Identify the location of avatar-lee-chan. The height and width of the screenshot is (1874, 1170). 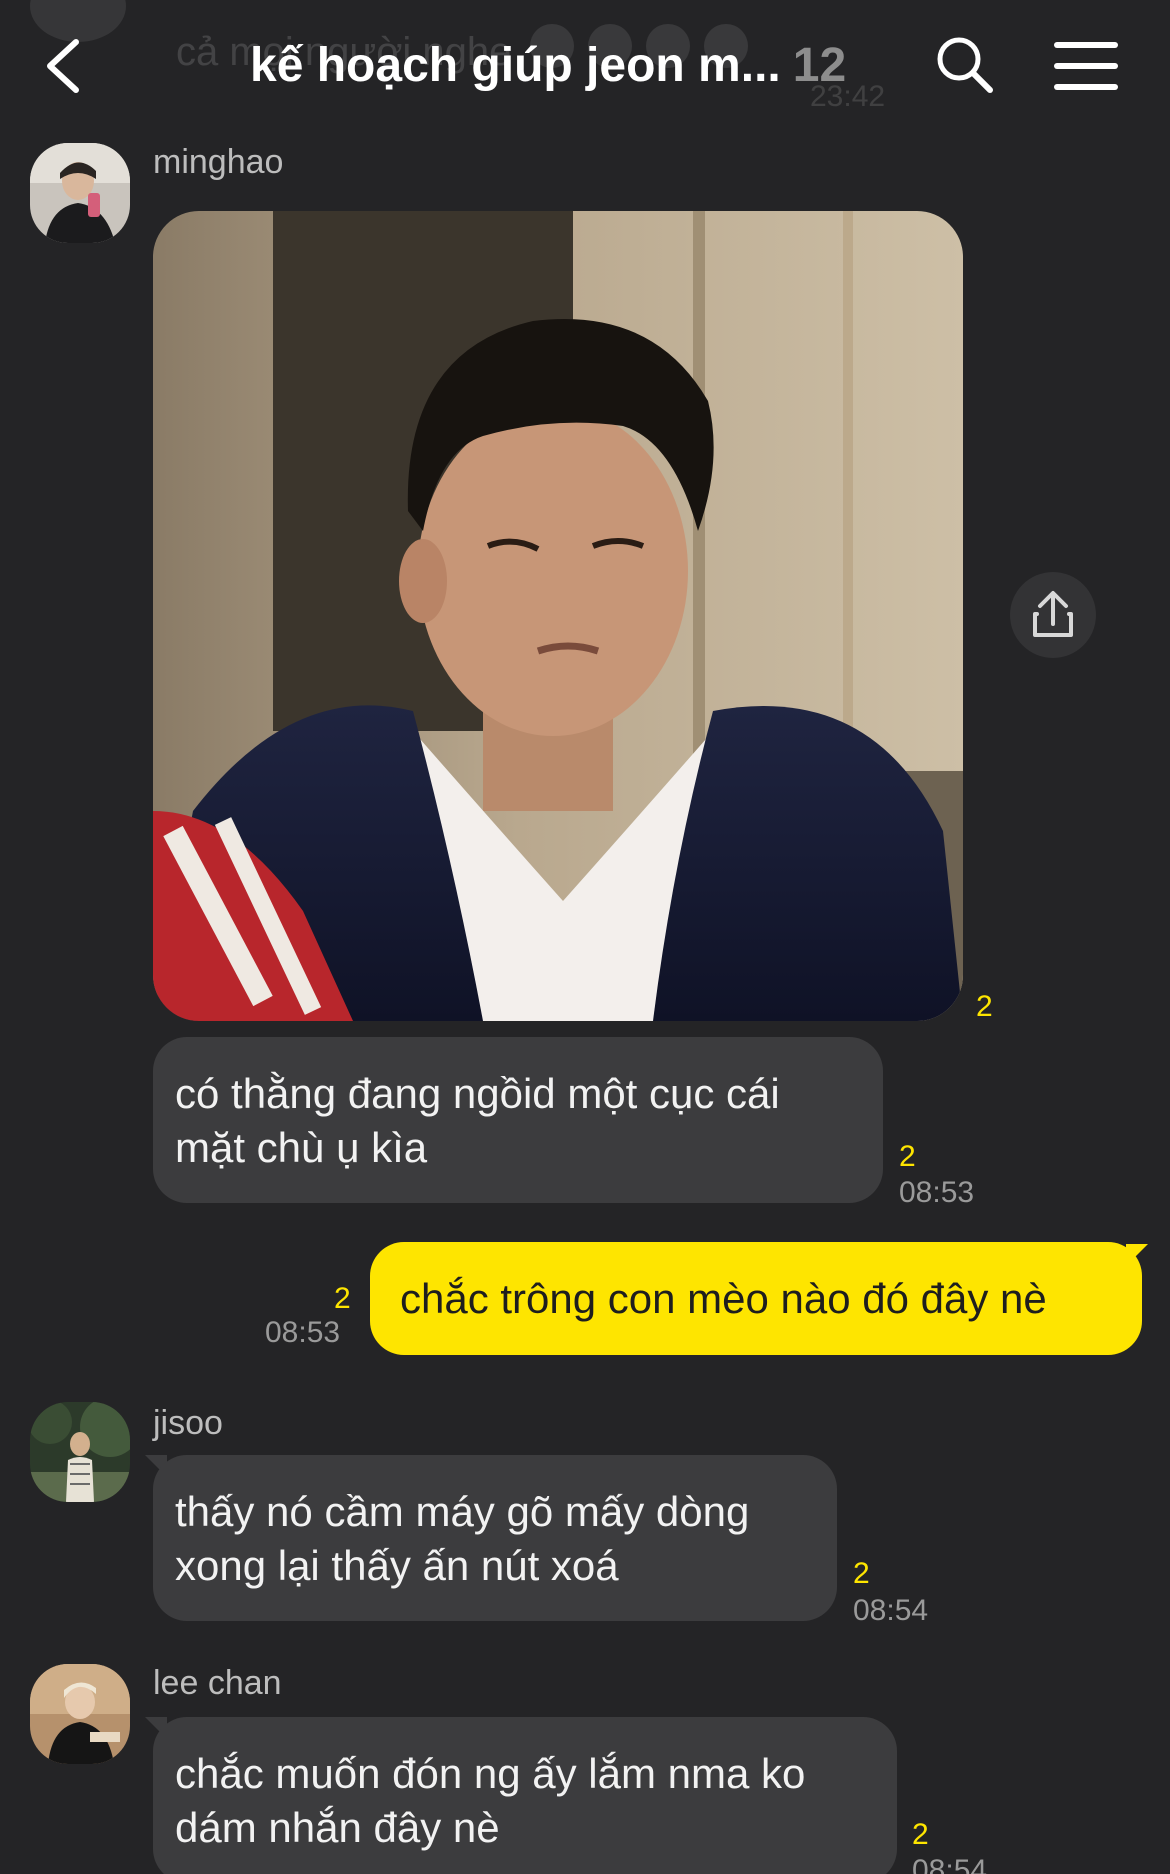
(80, 1714).